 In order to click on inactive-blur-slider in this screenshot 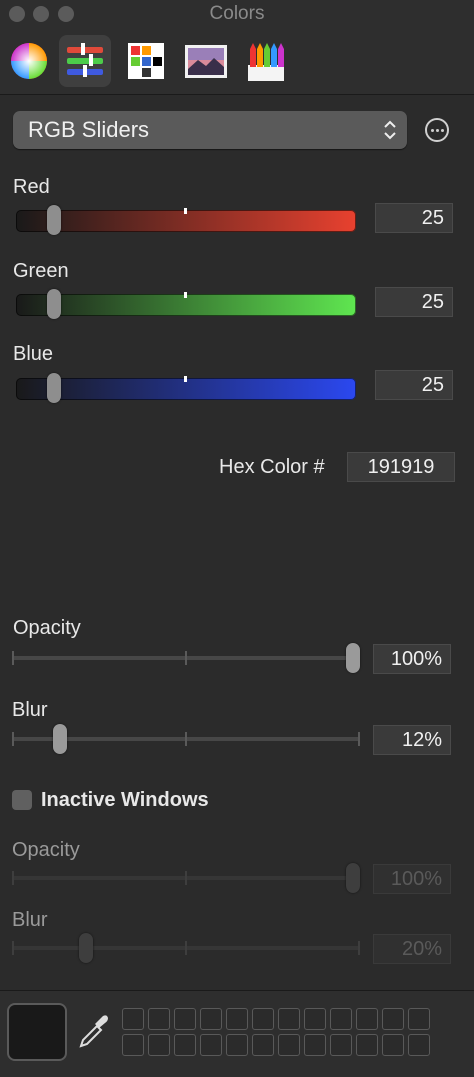, I will do `click(186, 948)`.